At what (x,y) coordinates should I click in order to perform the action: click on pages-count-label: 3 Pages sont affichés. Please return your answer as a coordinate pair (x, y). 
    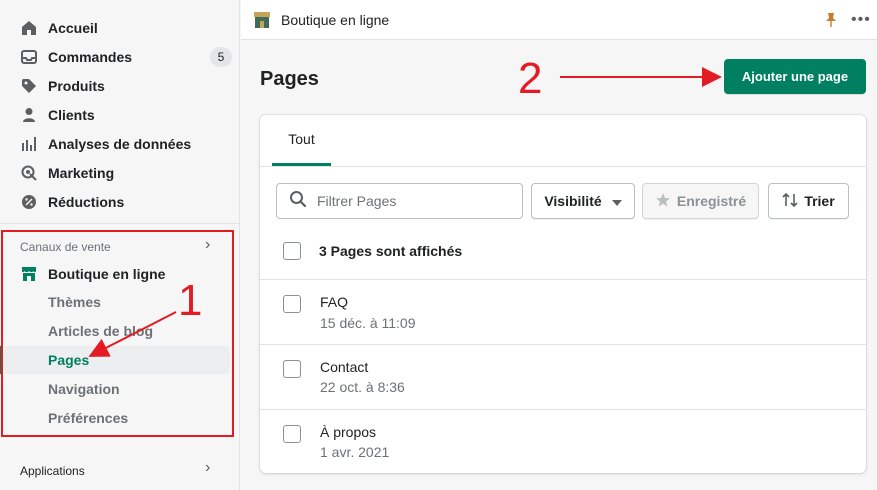
    Looking at the image, I should click on (391, 251).